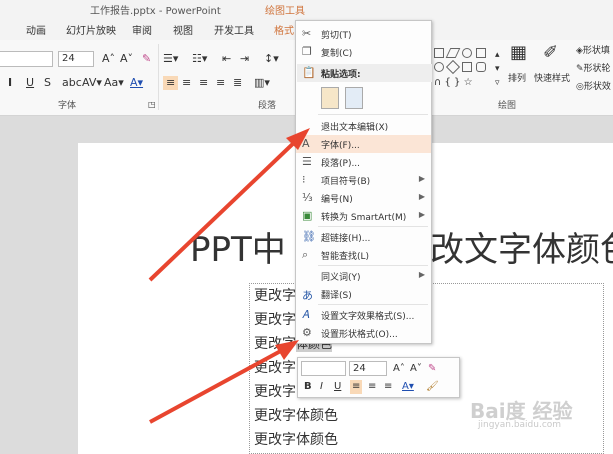 Image resolution: width=613 pixels, height=454 pixels. What do you see at coordinates (287, 350) in the screenshot?
I see `red-arrow-head-icon` at bounding box center [287, 350].